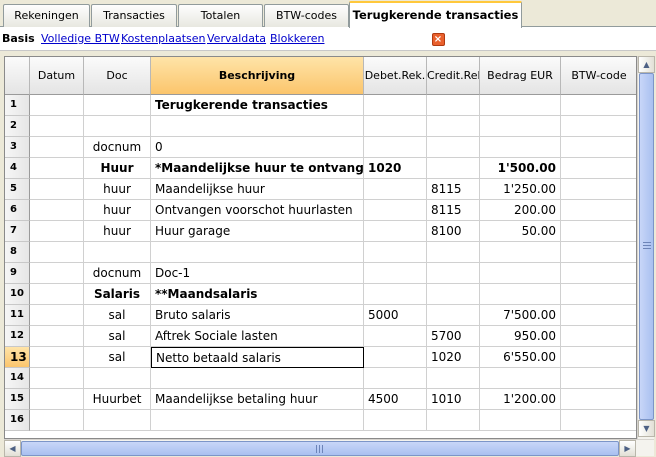 The width and height of the screenshot is (656, 457). What do you see at coordinates (46, 15) in the screenshot?
I see `tab-rekeningen: Rekeningen` at bounding box center [46, 15].